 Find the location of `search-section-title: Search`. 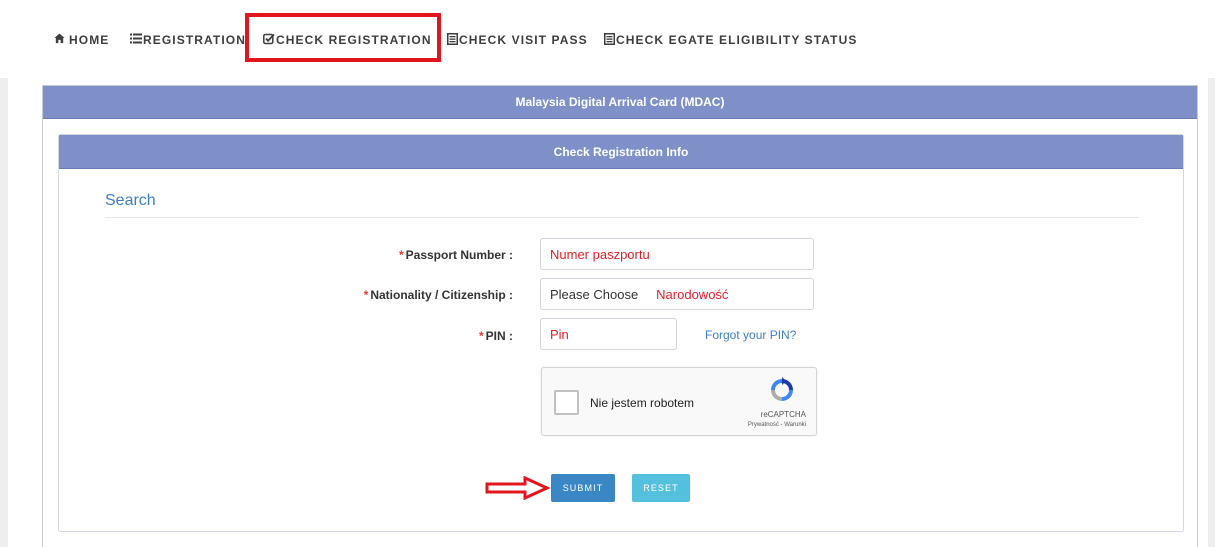

search-section-title: Search is located at coordinates (130, 200).